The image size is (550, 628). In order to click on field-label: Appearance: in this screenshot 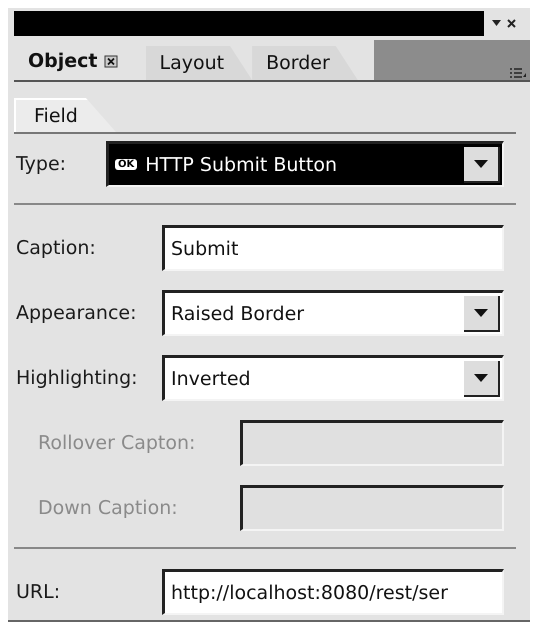, I will do `click(77, 313)`.